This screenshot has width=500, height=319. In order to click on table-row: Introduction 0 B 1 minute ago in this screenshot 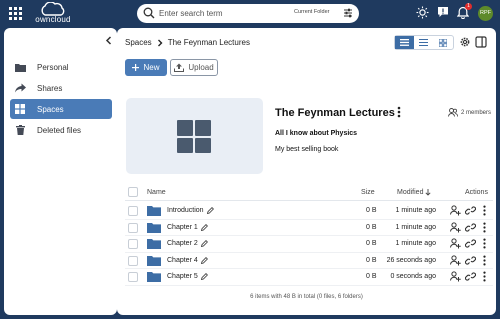, I will do `click(309, 211)`.